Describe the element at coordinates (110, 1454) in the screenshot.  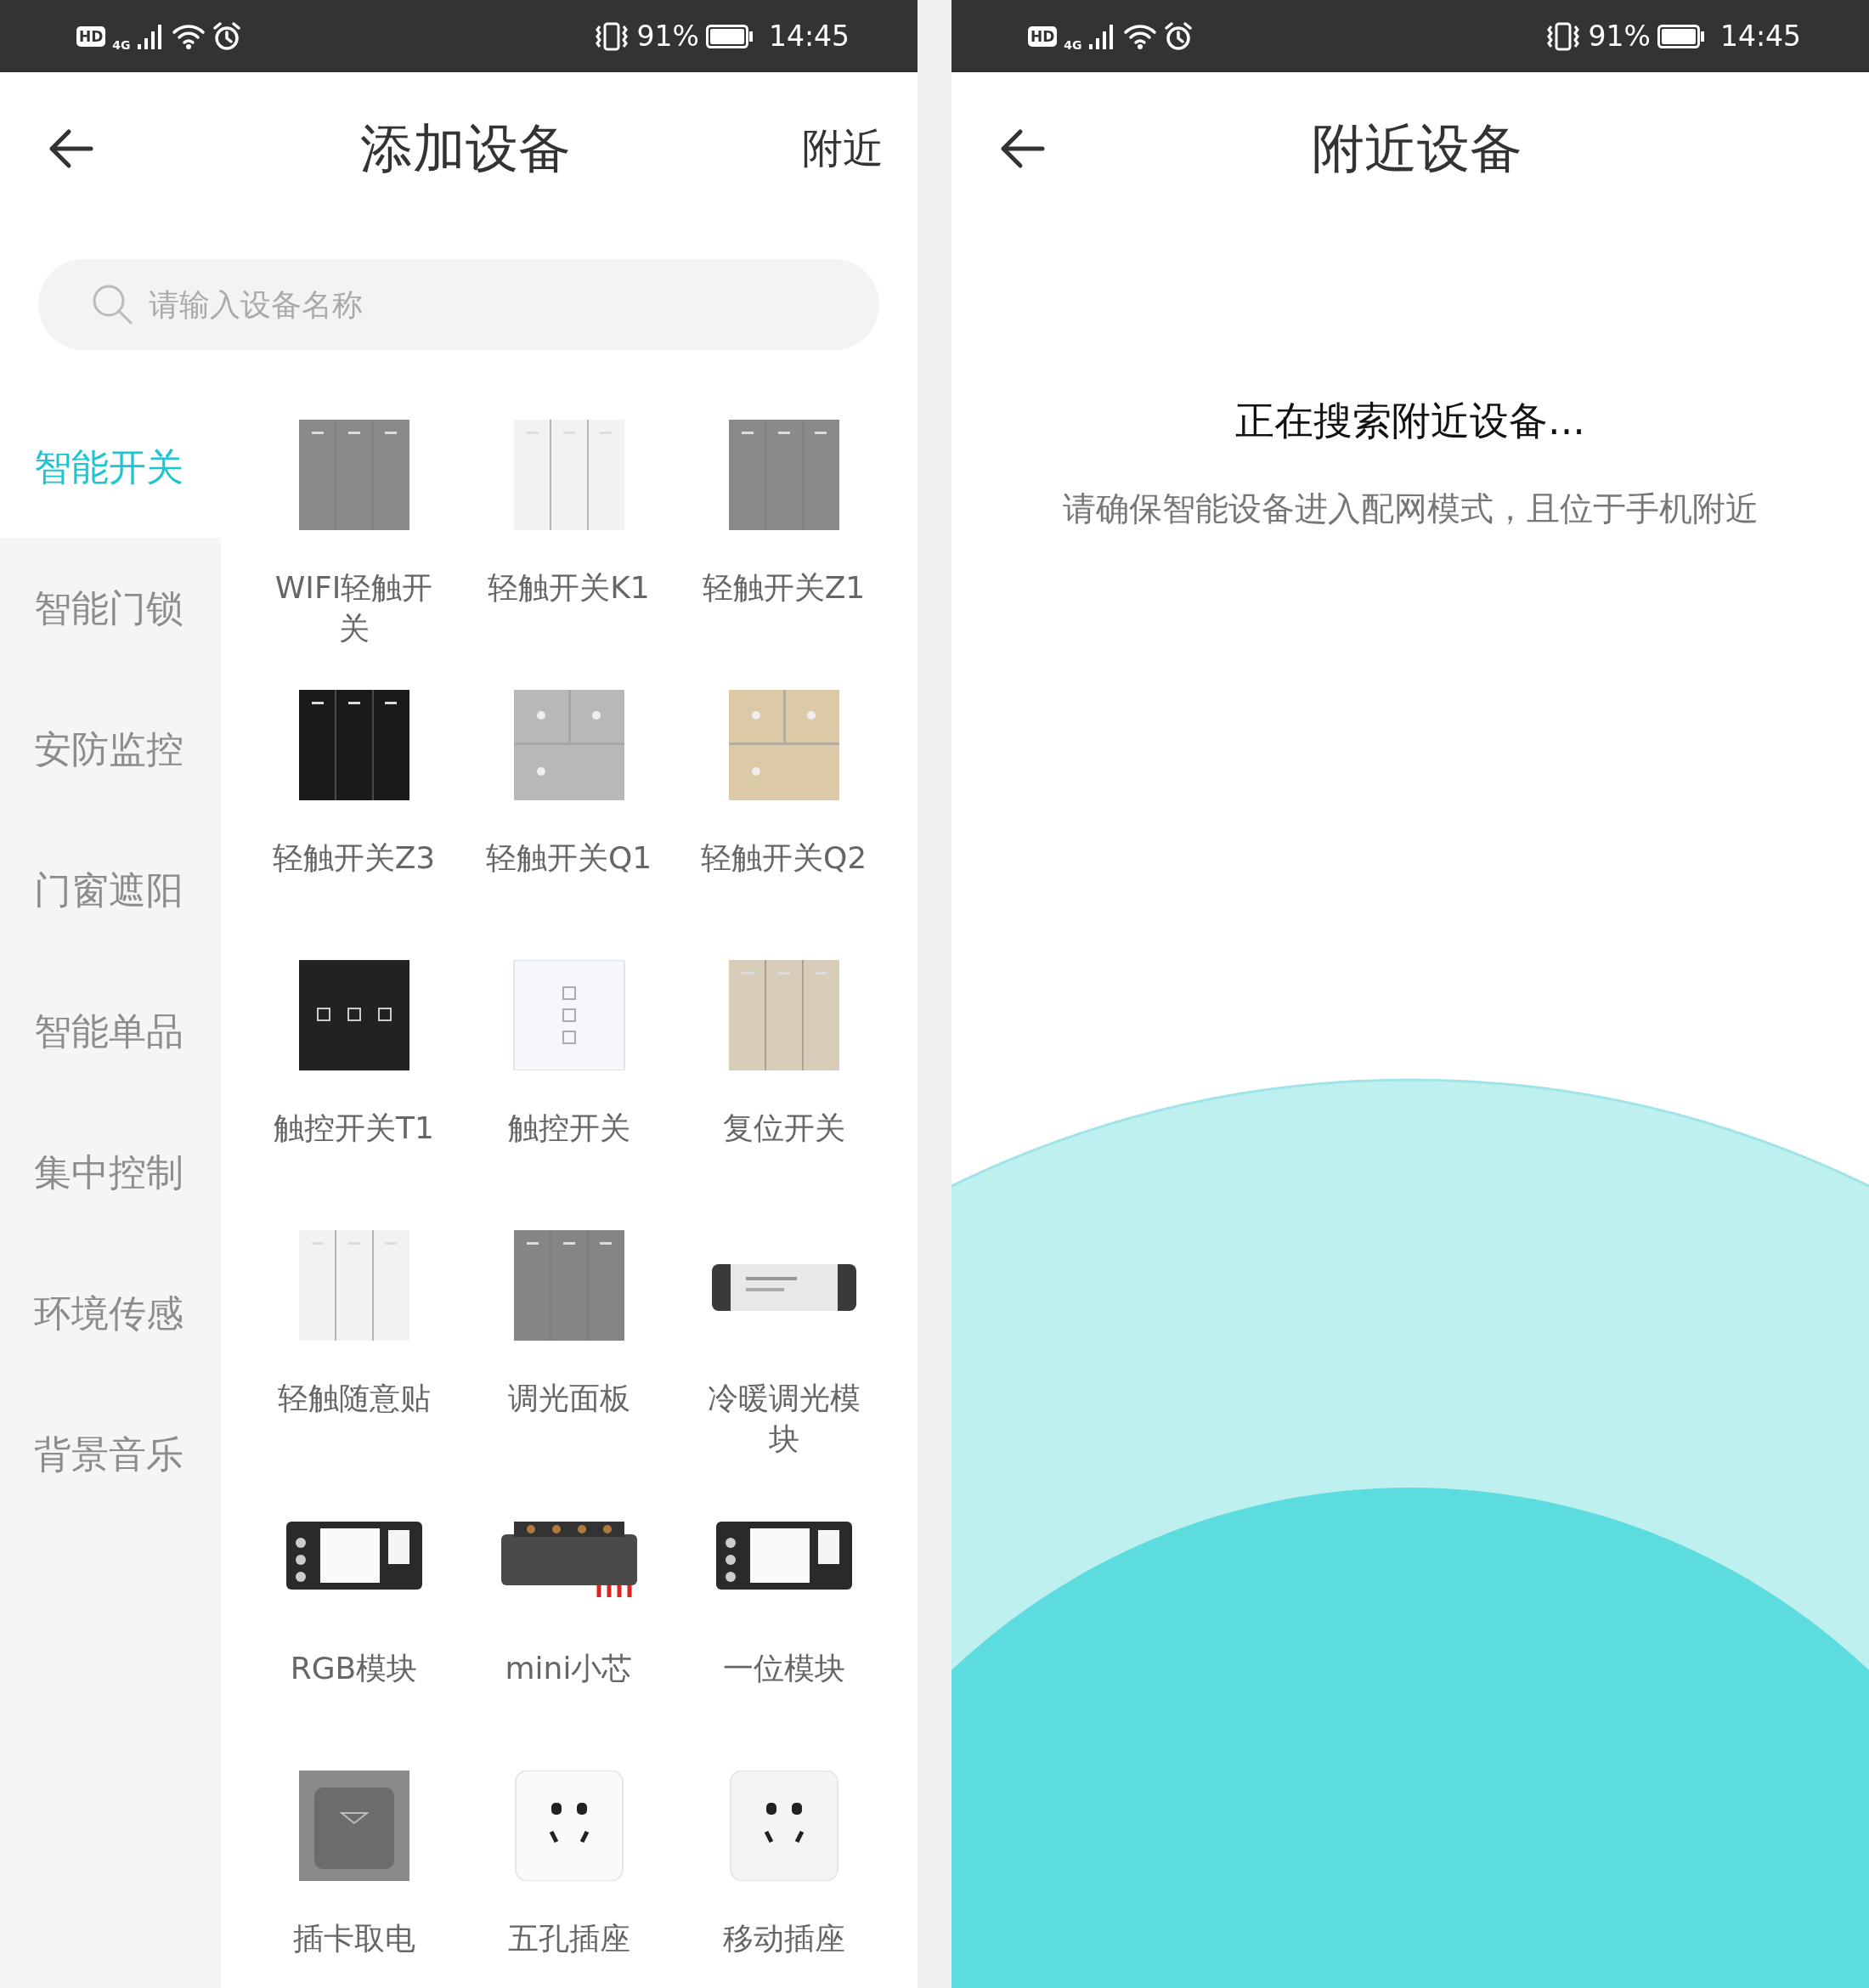
I see `category-tab: 背景音乐` at that location.